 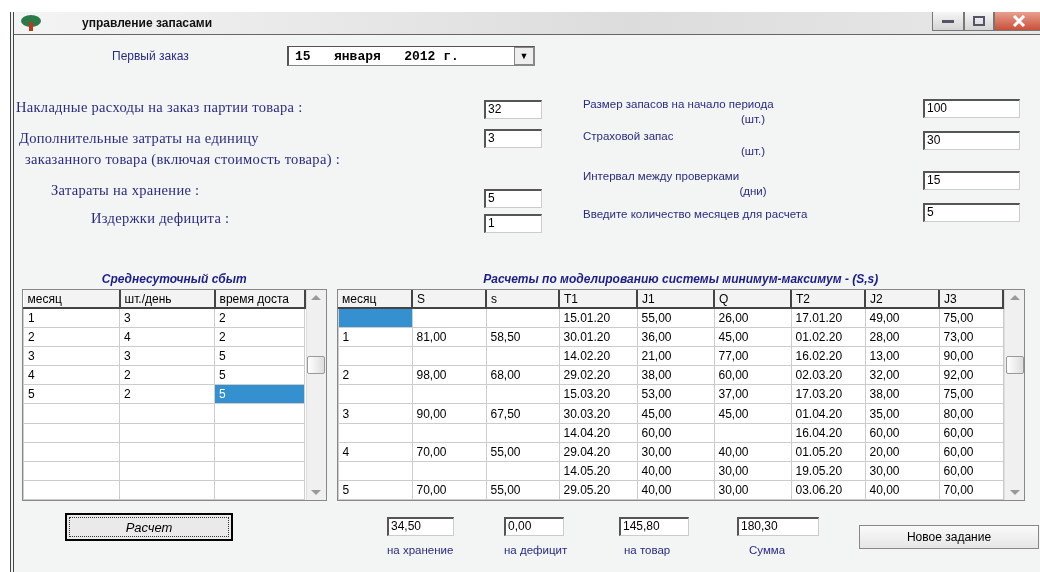 I want to click on input-field: 30, so click(x=971, y=140).